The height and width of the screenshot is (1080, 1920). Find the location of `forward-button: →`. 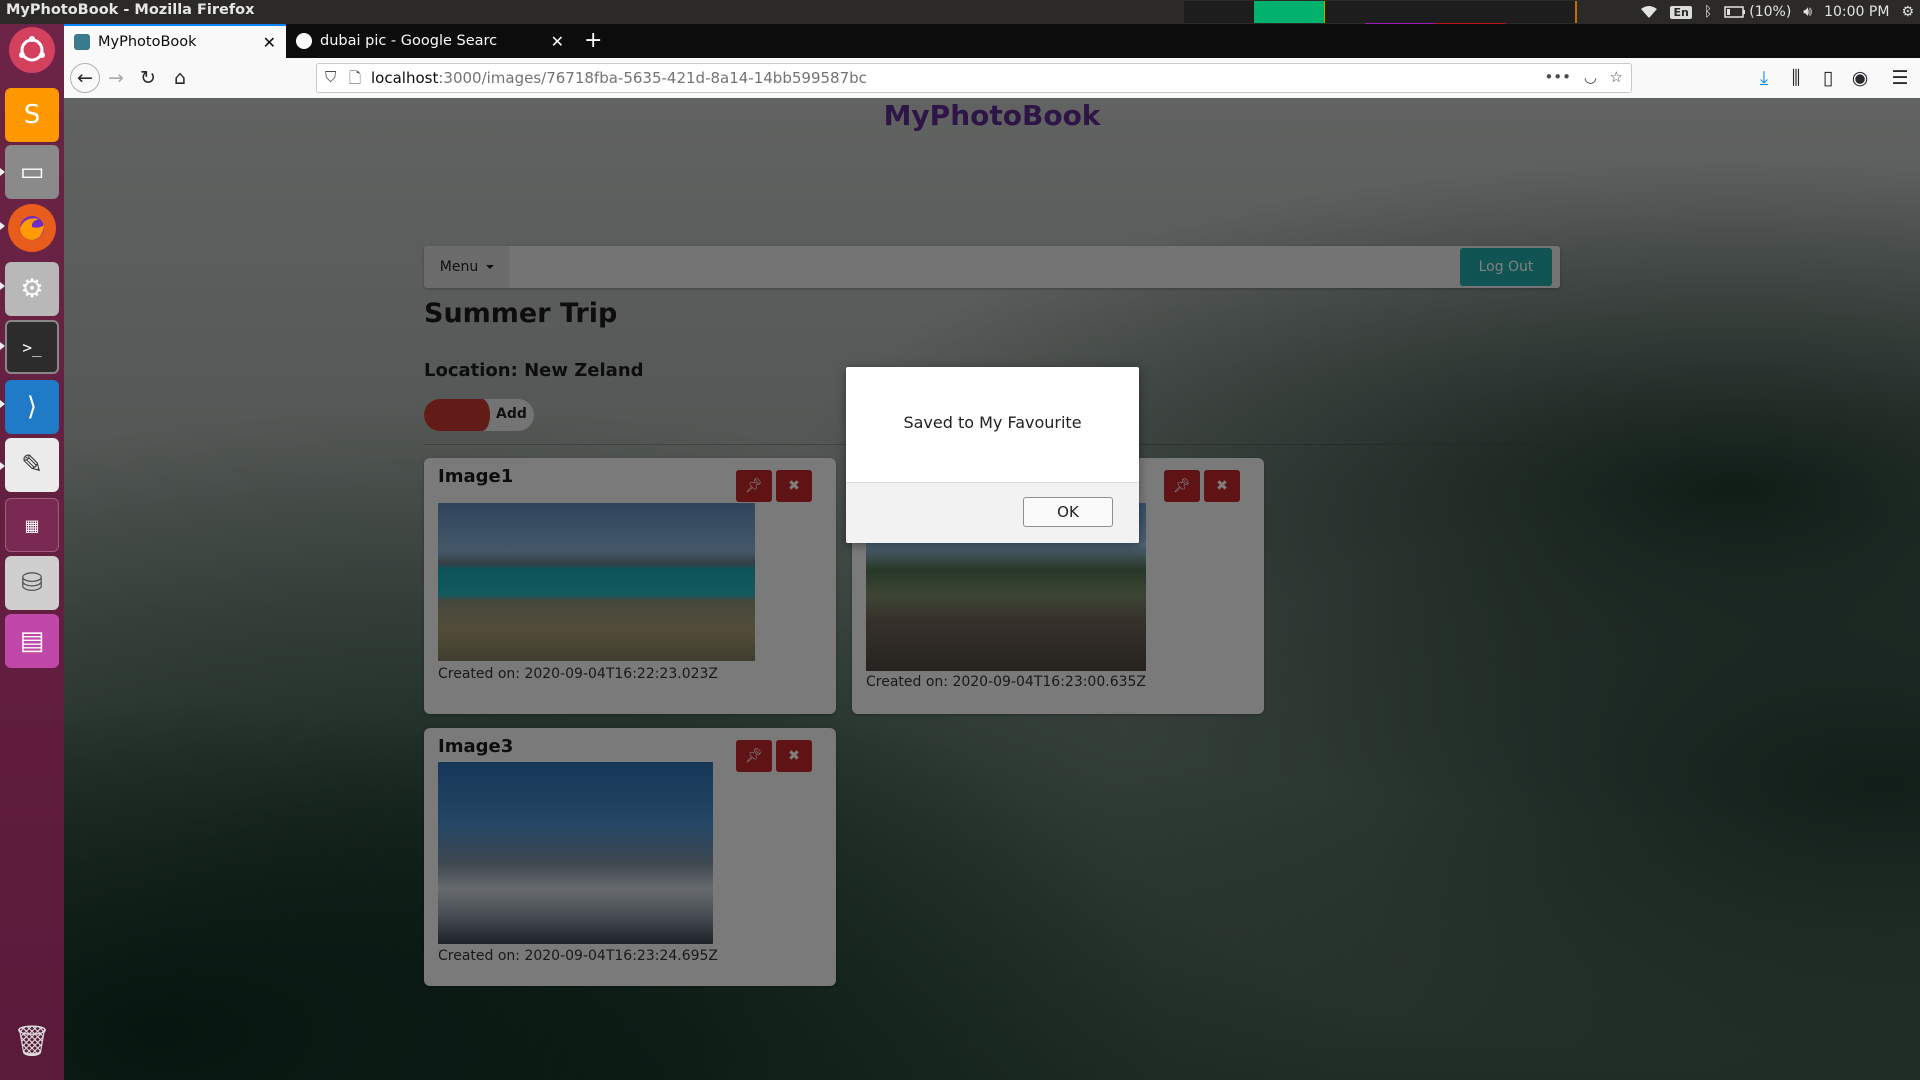

forward-button: → is located at coordinates (116, 78).